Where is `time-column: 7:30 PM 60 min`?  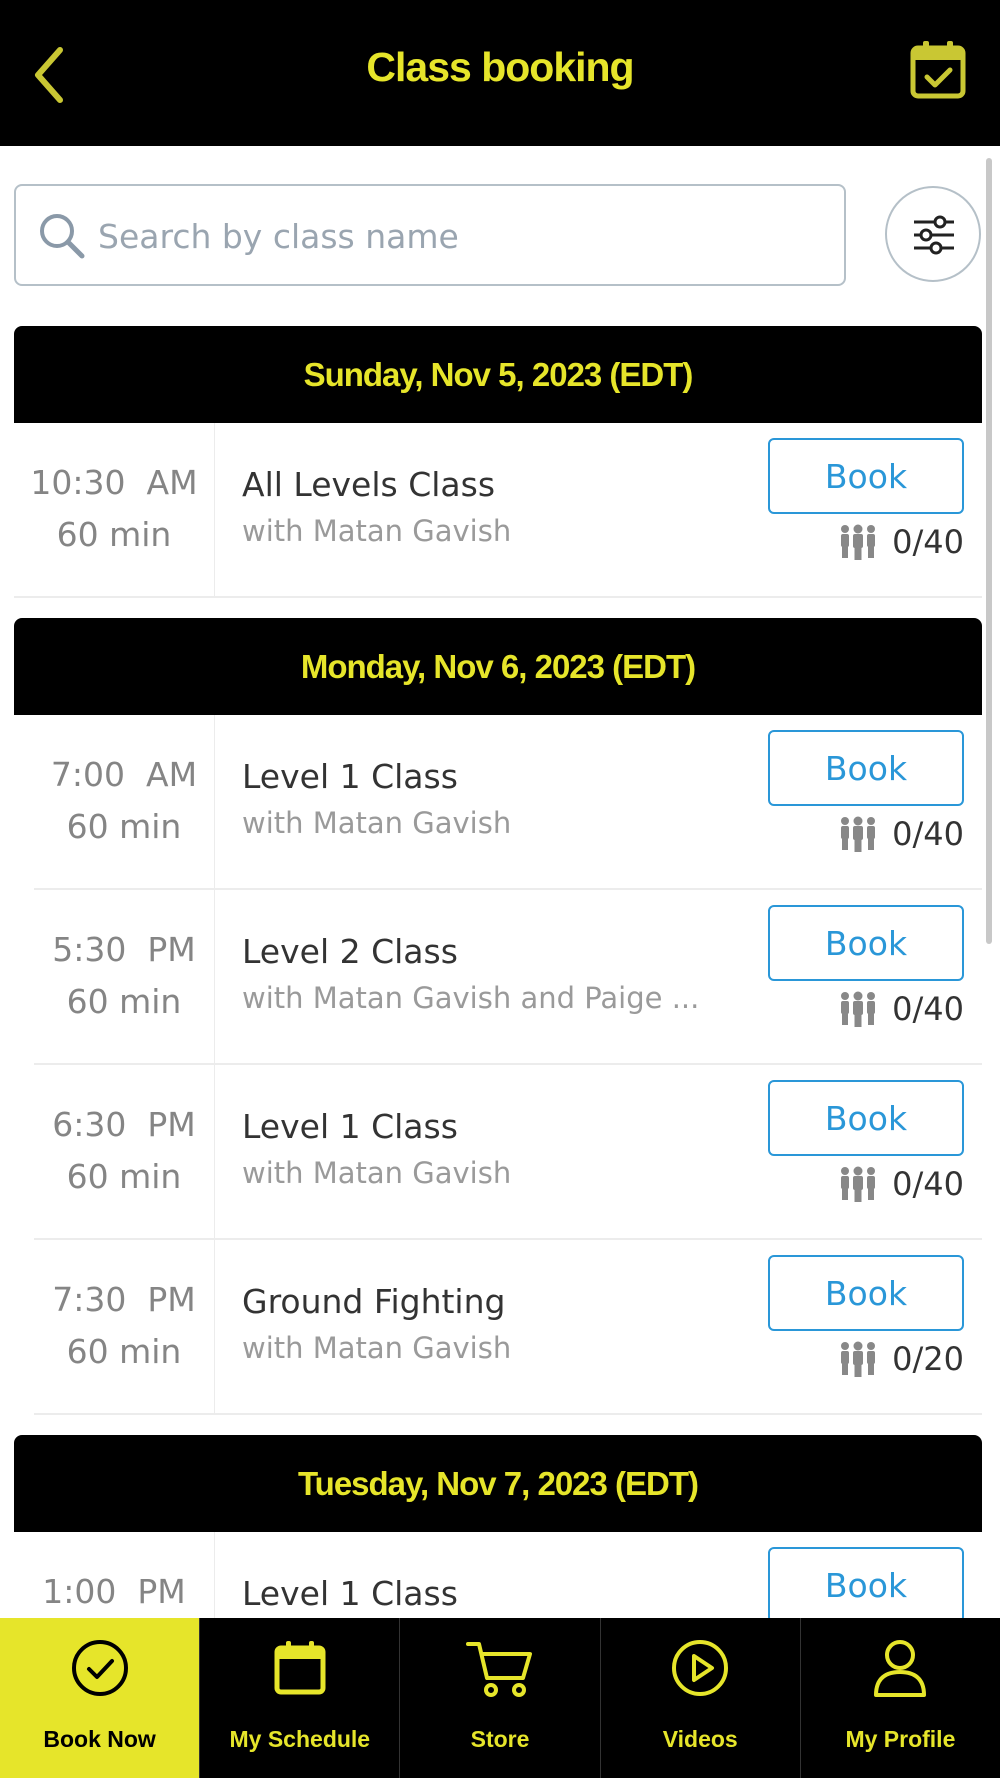
time-column: 7:30 PM 60 min is located at coordinates (124, 1326).